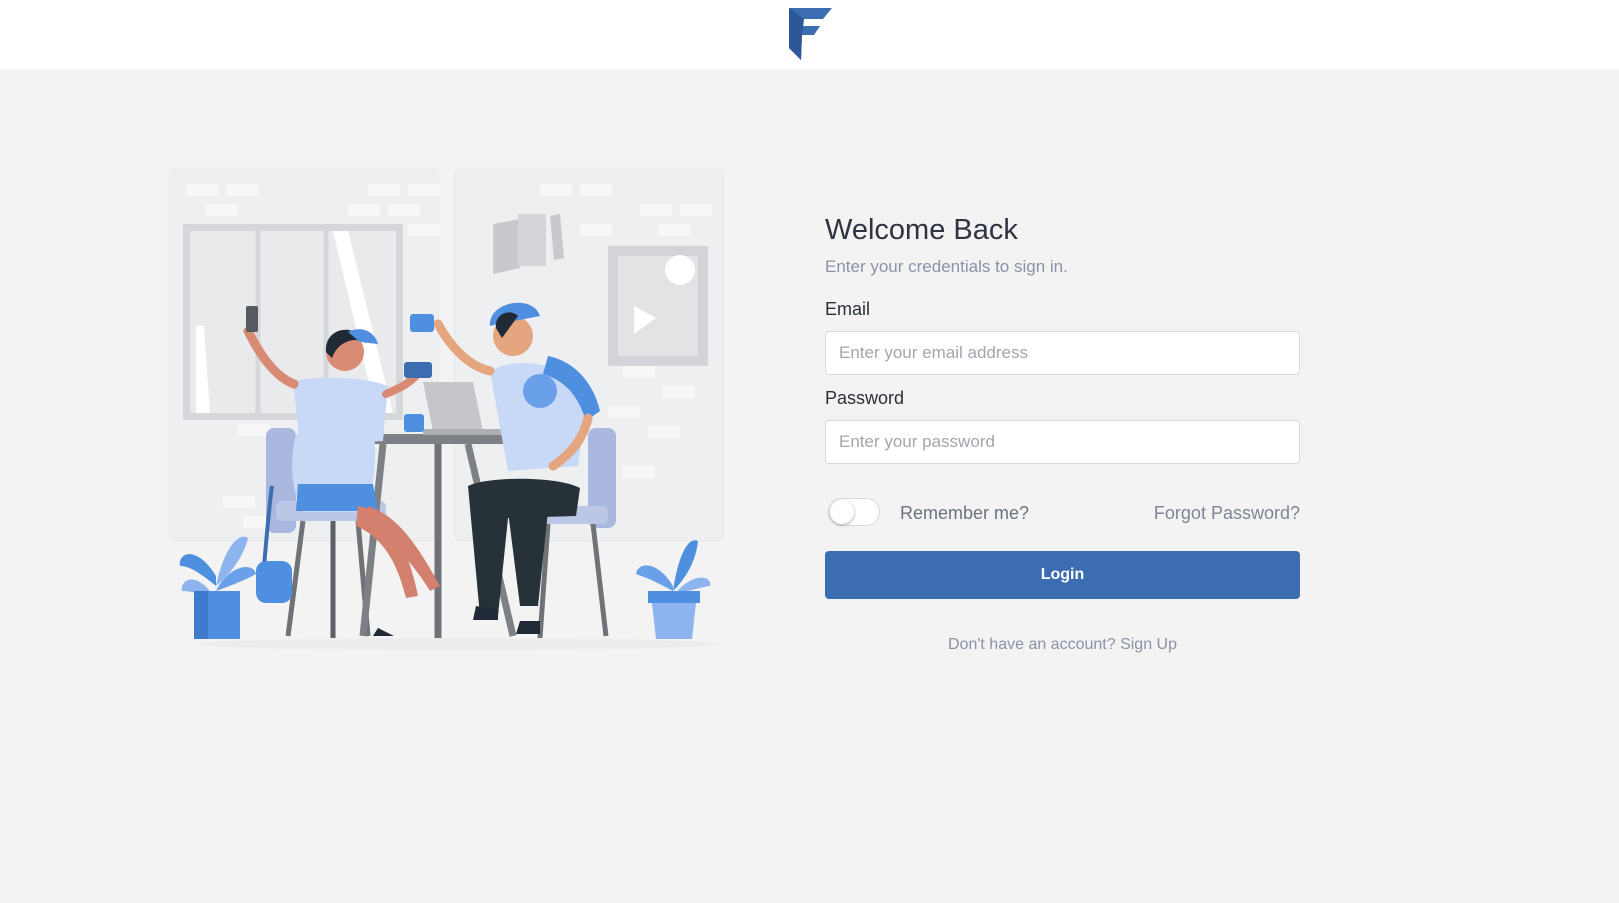 The height and width of the screenshot is (903, 1619). What do you see at coordinates (865, 398) in the screenshot?
I see `password-label: Password` at bounding box center [865, 398].